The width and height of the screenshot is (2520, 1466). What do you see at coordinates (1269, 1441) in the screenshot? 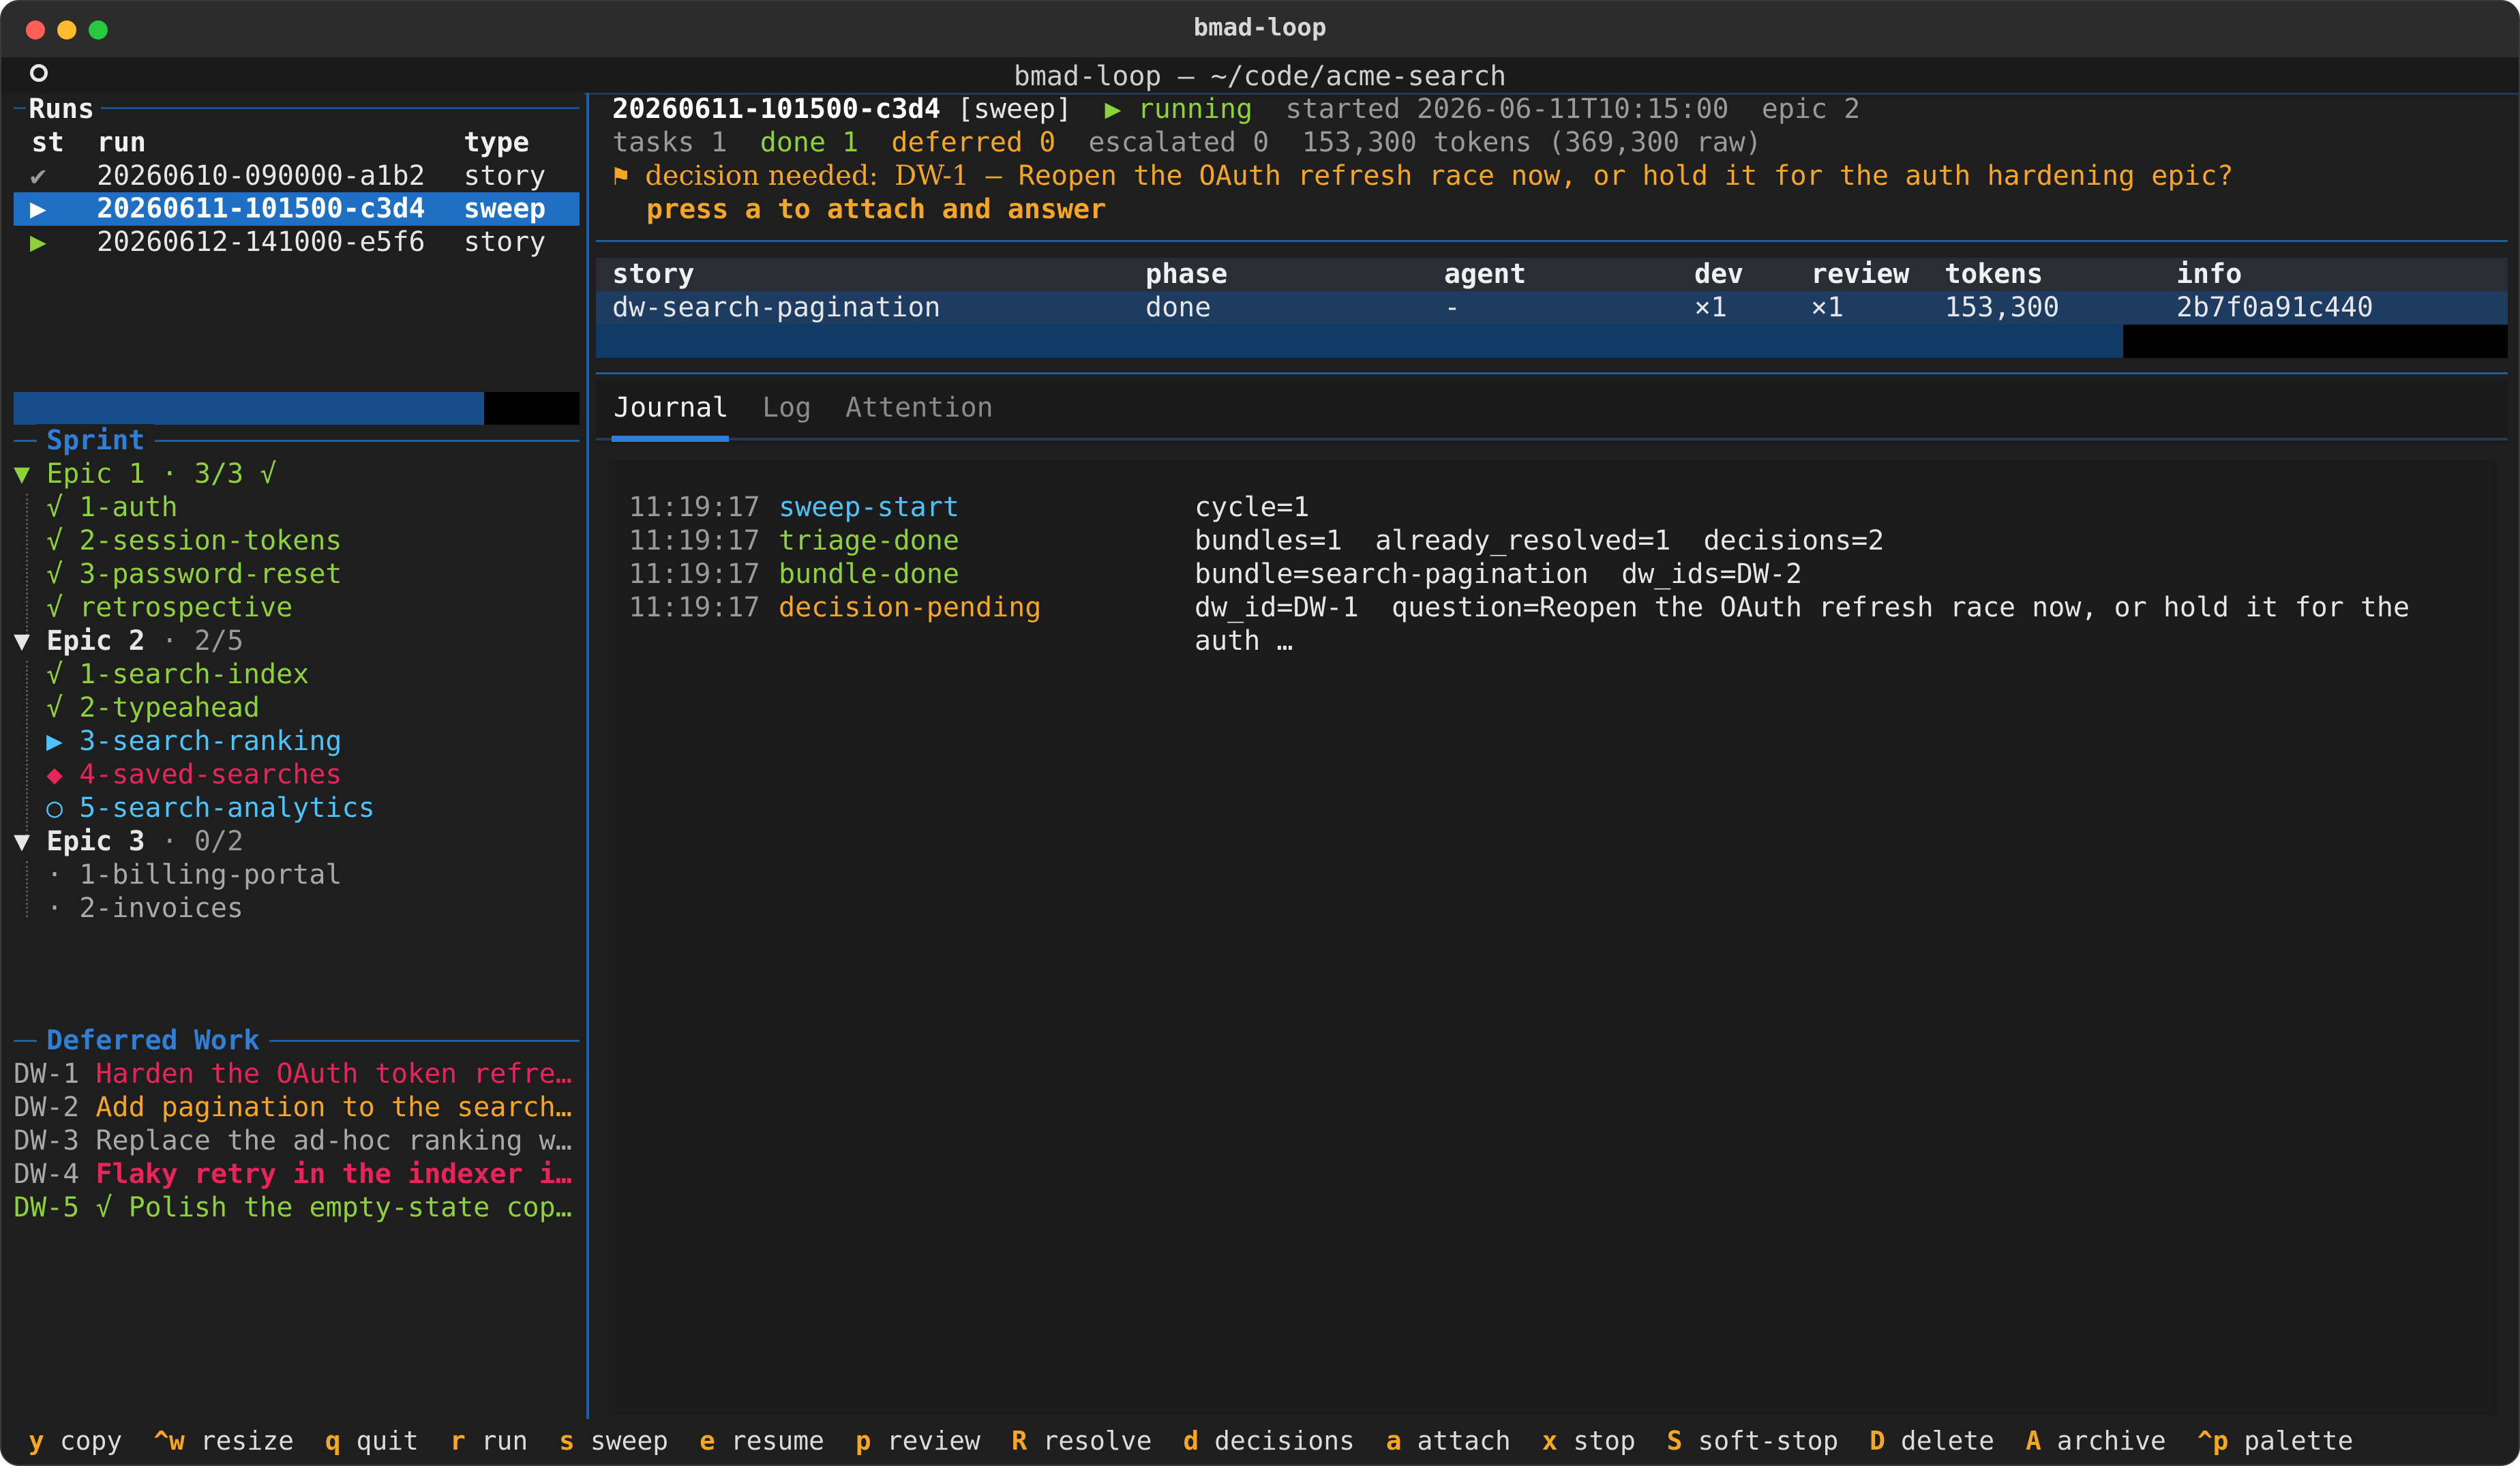
I see `key-decisions: d decisions` at bounding box center [1269, 1441].